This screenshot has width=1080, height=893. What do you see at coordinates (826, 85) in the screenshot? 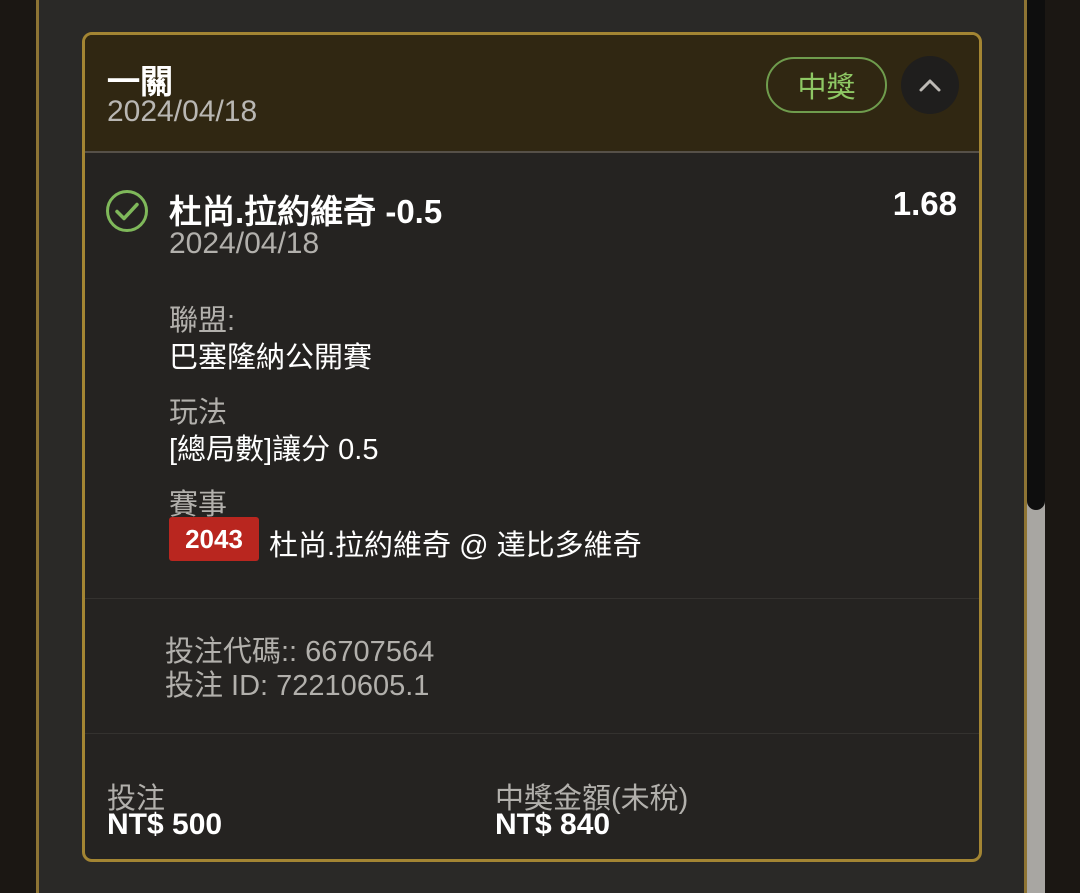
I see `status-badge: 中獎` at bounding box center [826, 85].